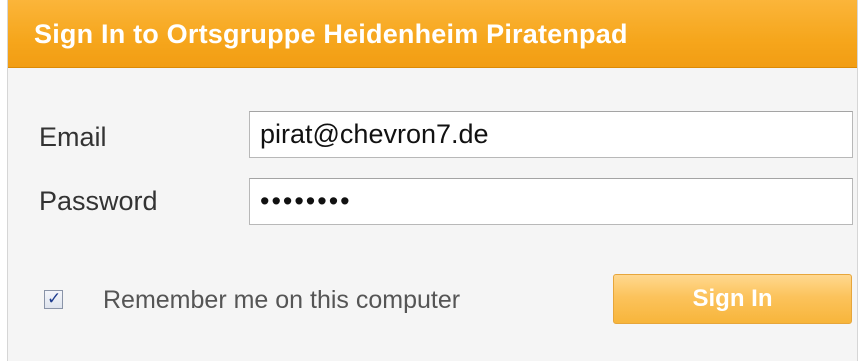  Describe the element at coordinates (551, 201) in the screenshot. I see `password-field` at that location.